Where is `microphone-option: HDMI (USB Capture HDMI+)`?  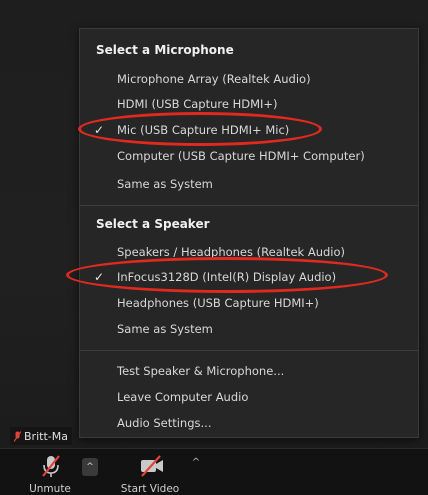 microphone-option: HDMI (USB Capture HDMI+) is located at coordinates (197, 104).